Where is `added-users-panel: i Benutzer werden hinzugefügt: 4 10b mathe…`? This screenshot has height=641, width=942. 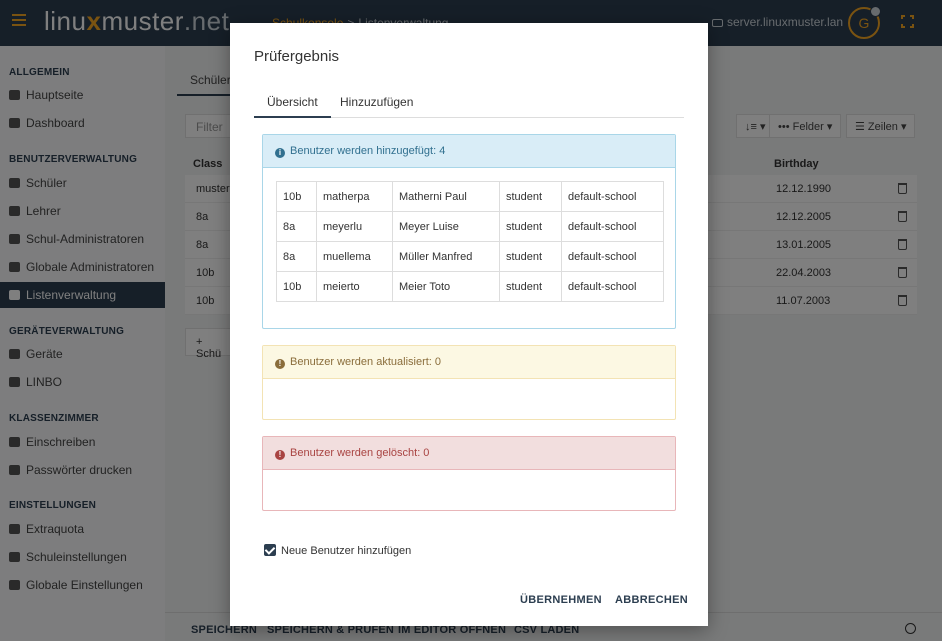
added-users-panel: i Benutzer werden hinzugefügt: 4 10b mathe… is located at coordinates (469, 231).